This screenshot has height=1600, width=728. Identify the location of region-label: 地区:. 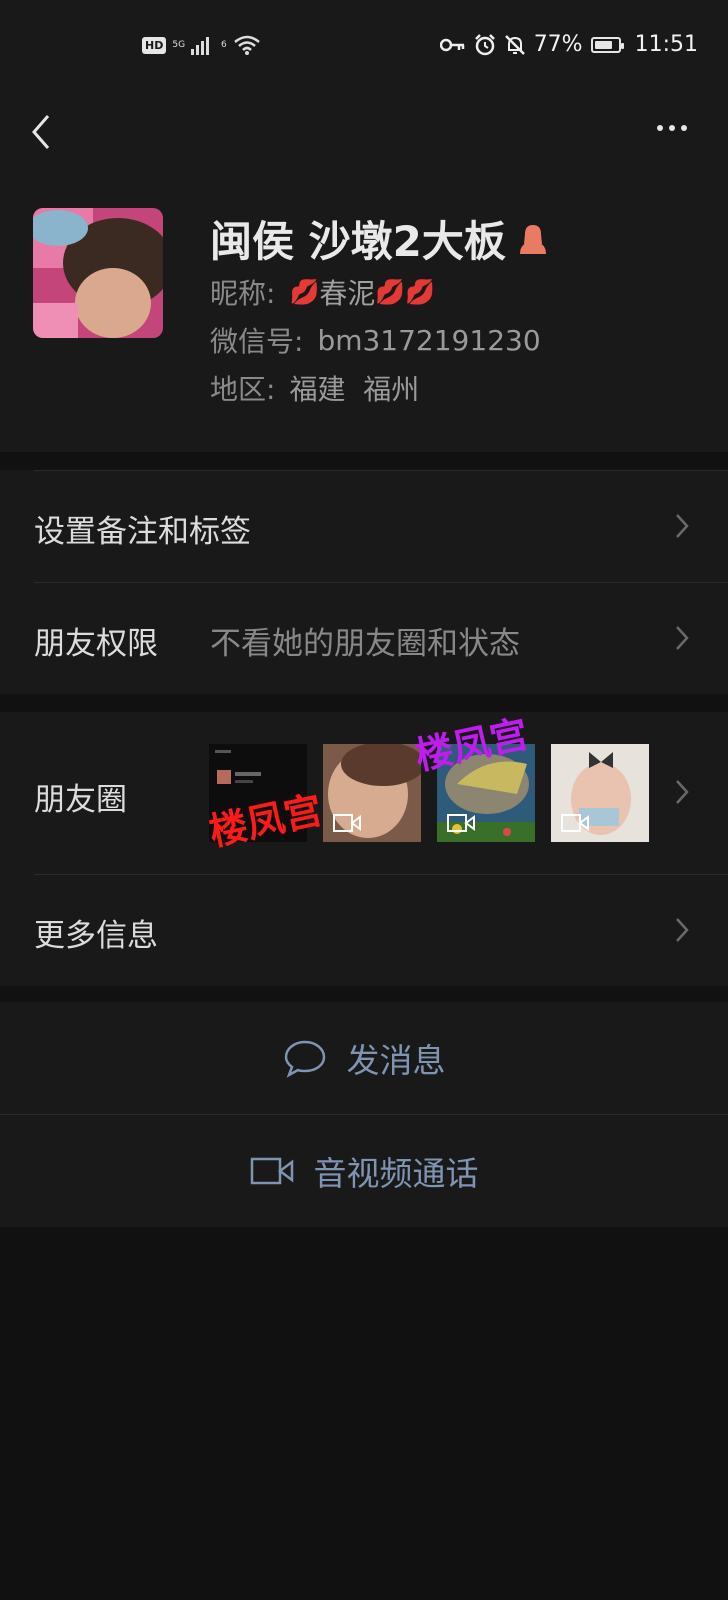
(243, 389).